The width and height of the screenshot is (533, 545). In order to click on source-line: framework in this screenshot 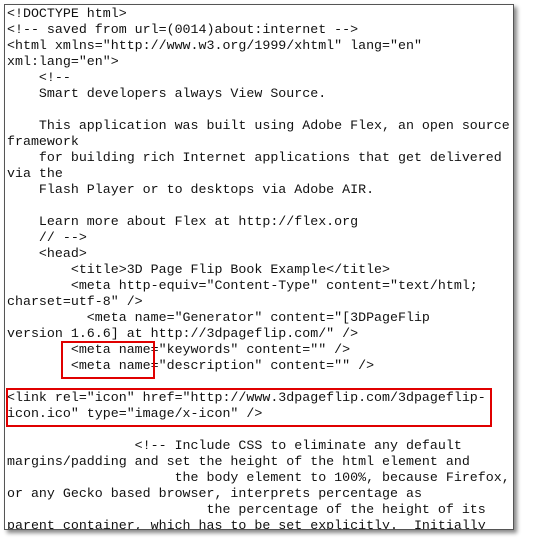, I will do `click(43, 141)`.